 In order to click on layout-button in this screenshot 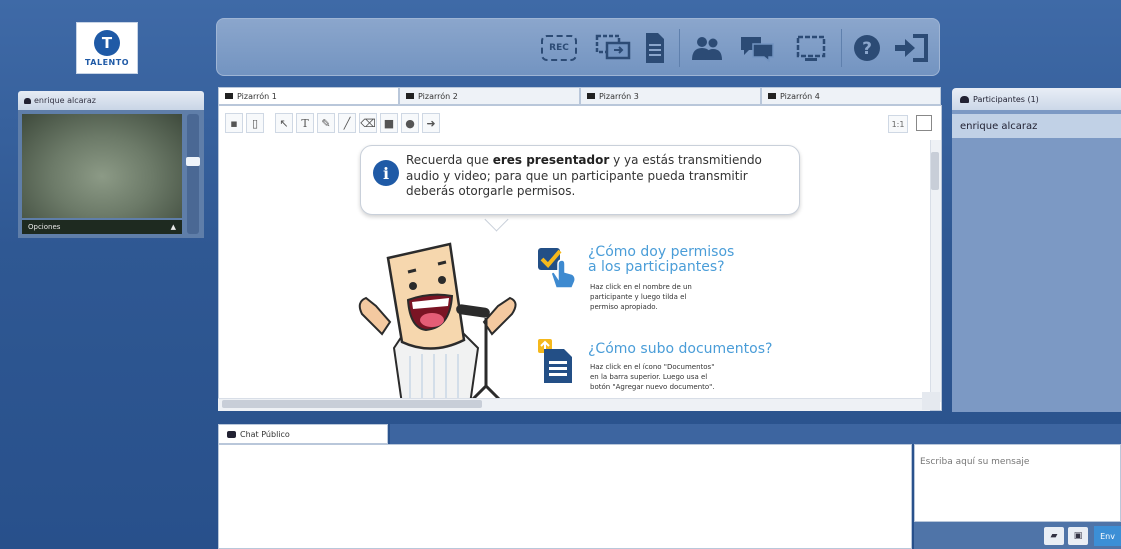, I will do `click(811, 48)`.